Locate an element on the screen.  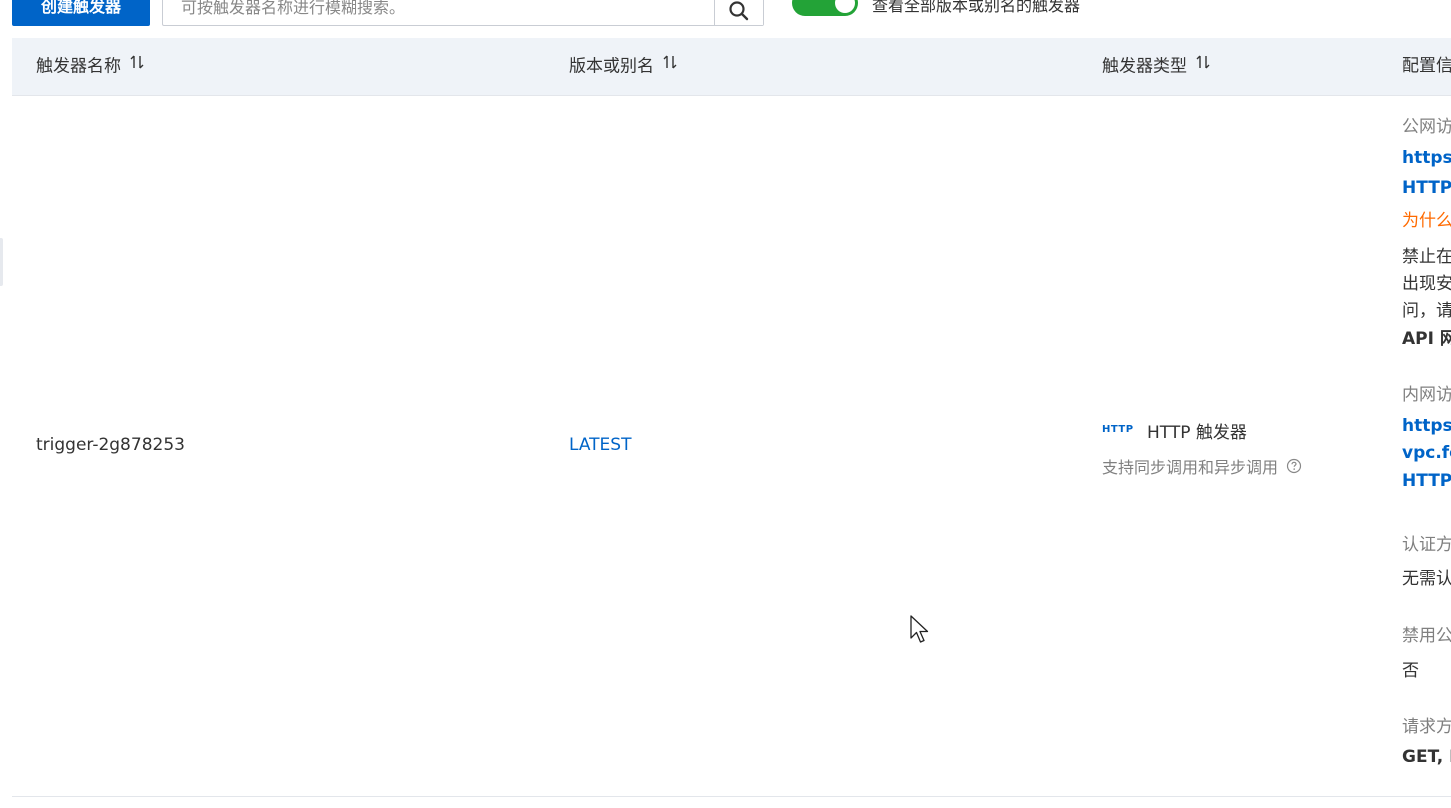
column-label: 触发器类型 is located at coordinates (1144, 66).